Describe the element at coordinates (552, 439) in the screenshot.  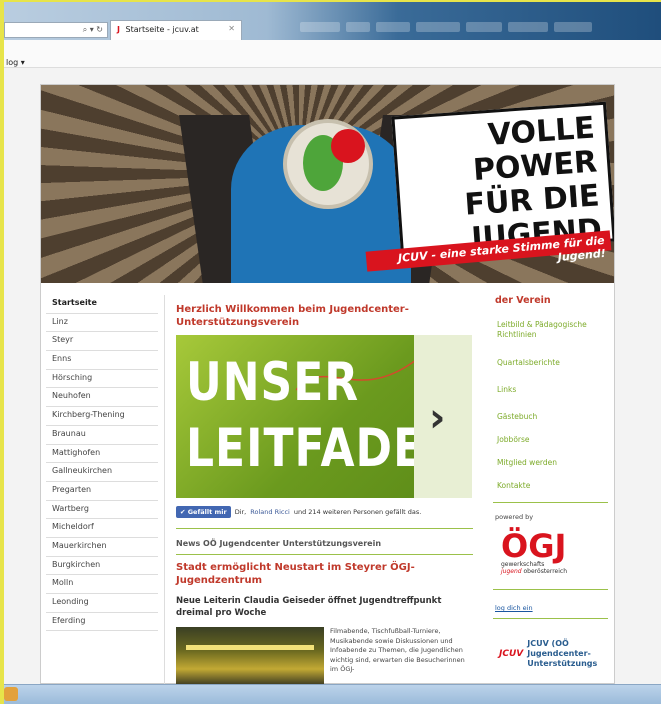
I see `link-jobboerse: Jobbörse` at that location.